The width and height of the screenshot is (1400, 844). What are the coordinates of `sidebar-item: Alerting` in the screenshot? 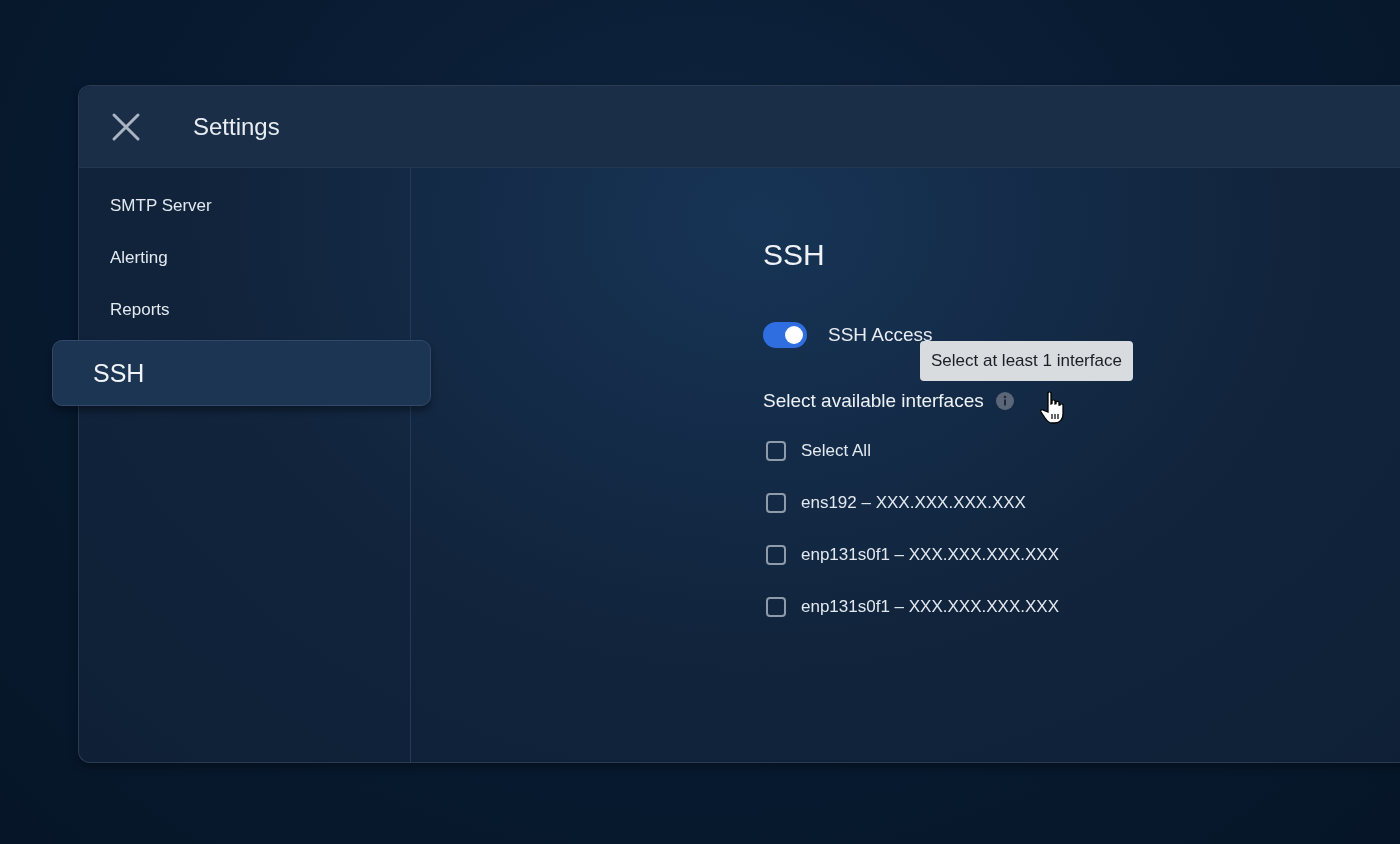 It's located at (244, 258).